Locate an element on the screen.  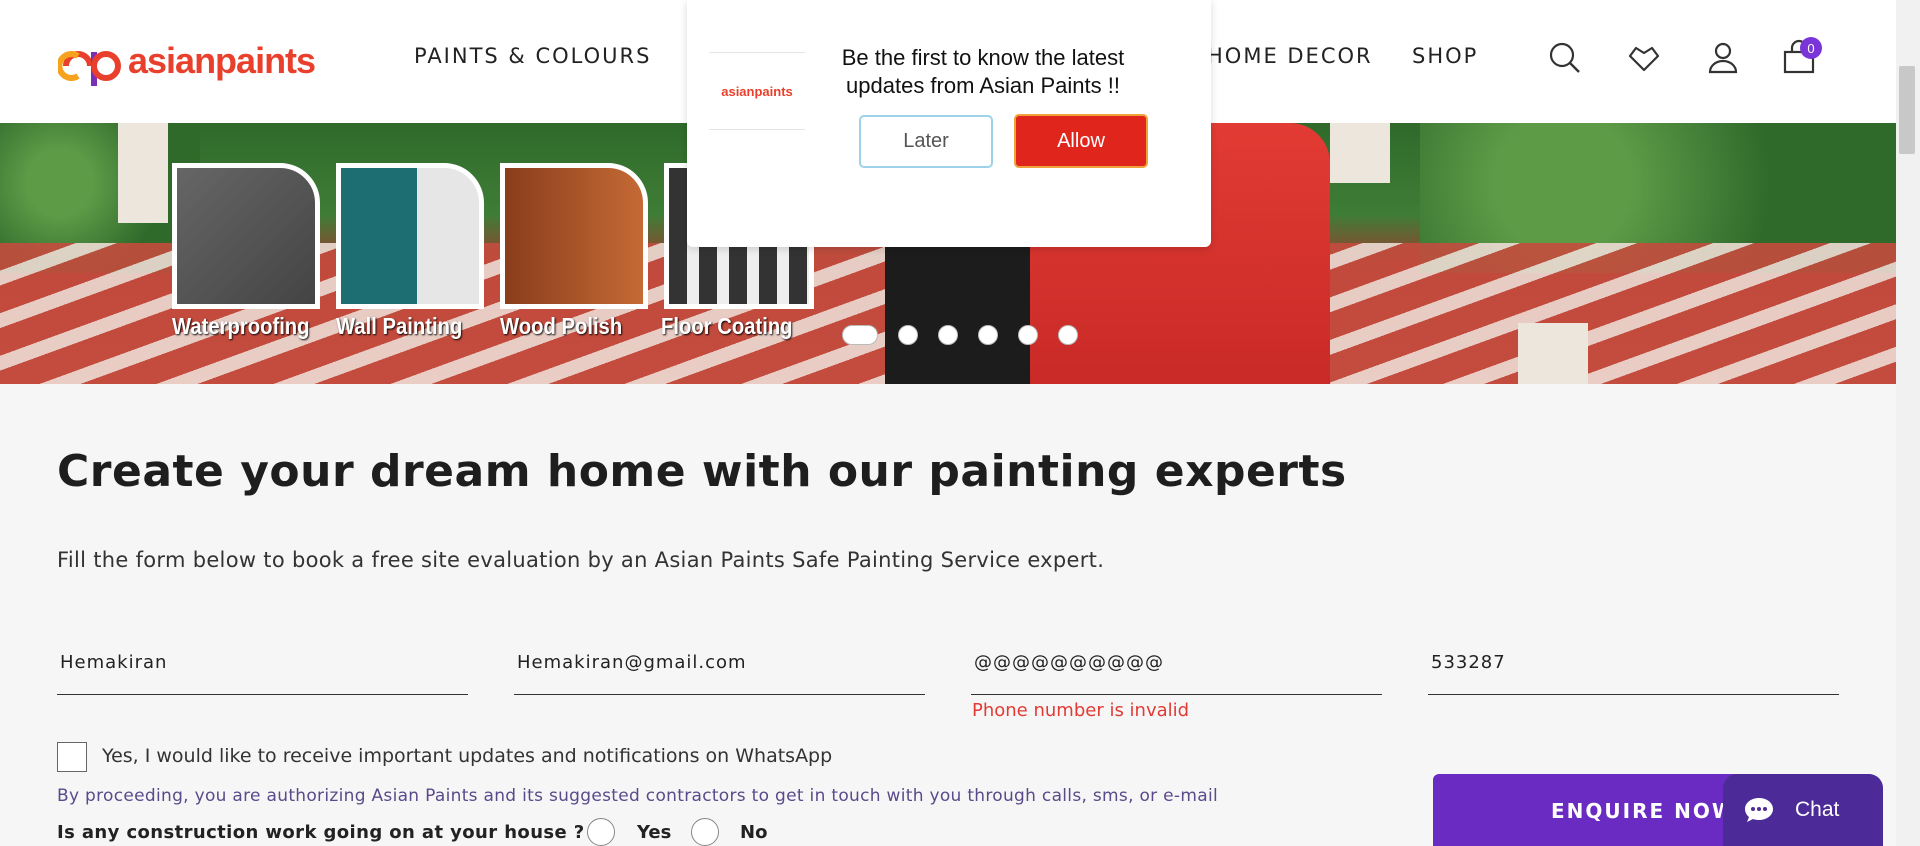
wishlist-icon is located at coordinates (1644, 58).